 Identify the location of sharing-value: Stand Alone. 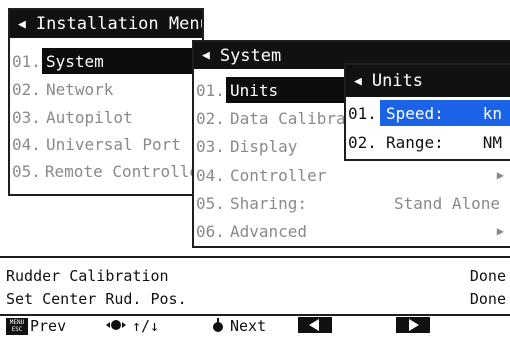
(447, 203).